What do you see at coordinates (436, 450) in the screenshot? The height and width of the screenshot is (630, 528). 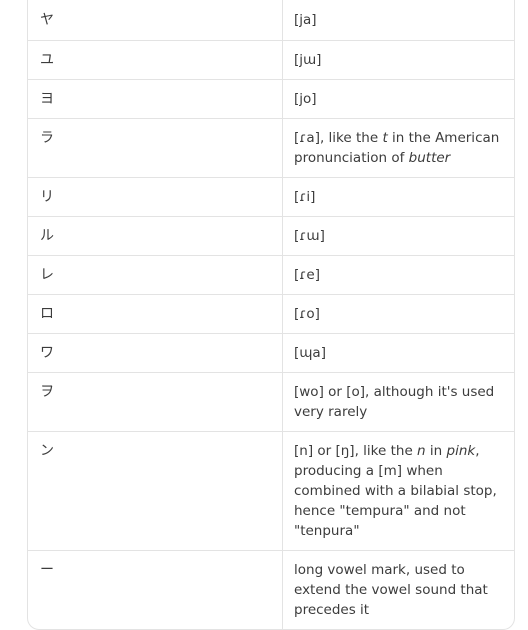 I see `description-text: in` at bounding box center [436, 450].